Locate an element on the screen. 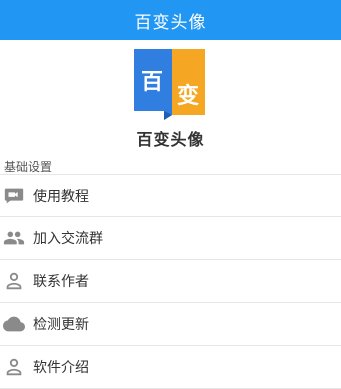 The height and width of the screenshot is (389, 341). menu-item-check-update: 检测更新 is located at coordinates (170, 324).